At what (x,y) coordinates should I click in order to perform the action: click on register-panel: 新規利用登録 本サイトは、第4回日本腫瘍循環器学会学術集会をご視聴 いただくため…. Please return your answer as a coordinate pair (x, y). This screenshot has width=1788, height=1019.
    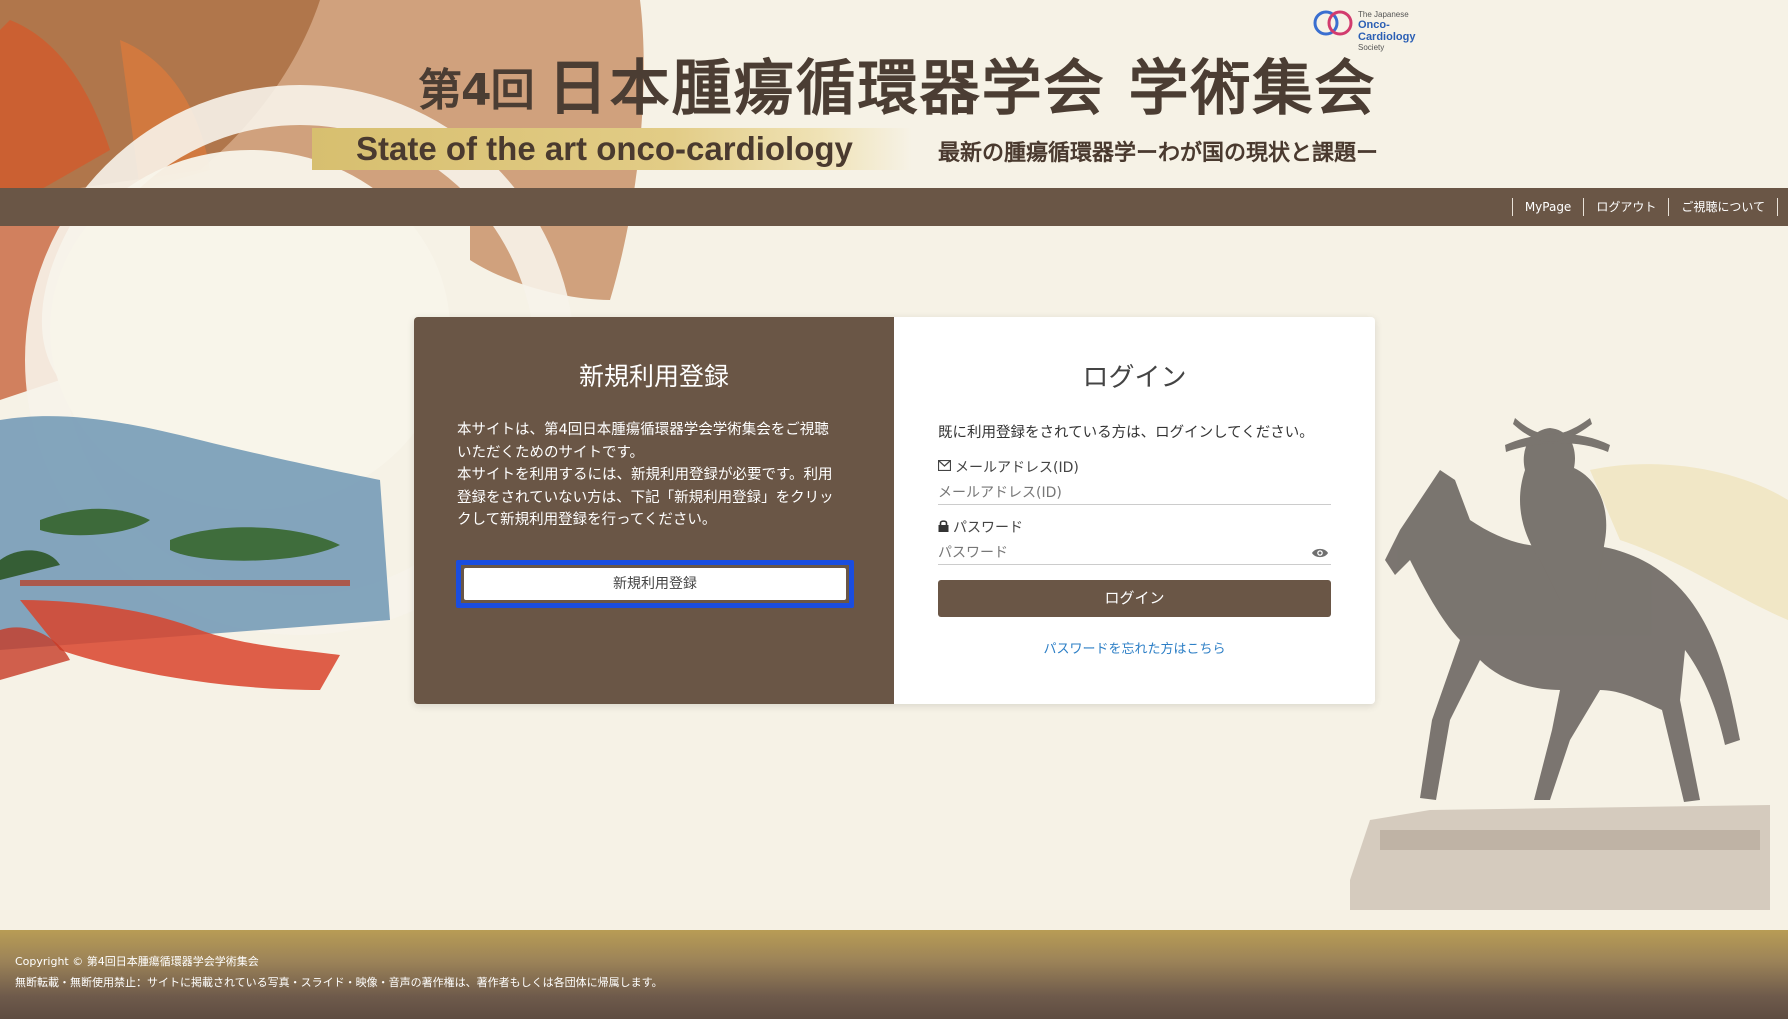
    Looking at the image, I should click on (654, 510).